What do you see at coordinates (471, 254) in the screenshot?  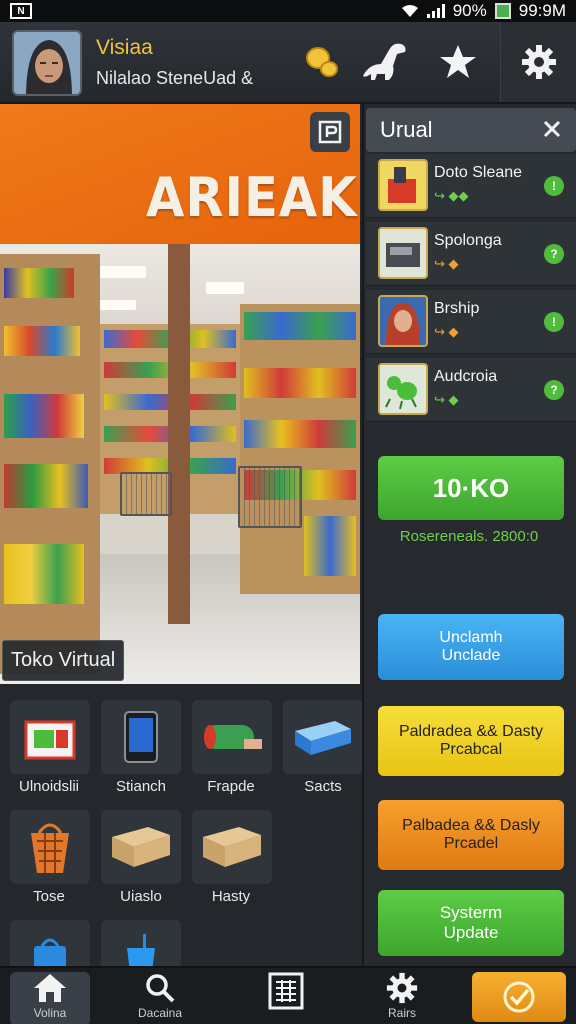 I see `list-item: Spolonga ↪ ◆ ?` at bounding box center [471, 254].